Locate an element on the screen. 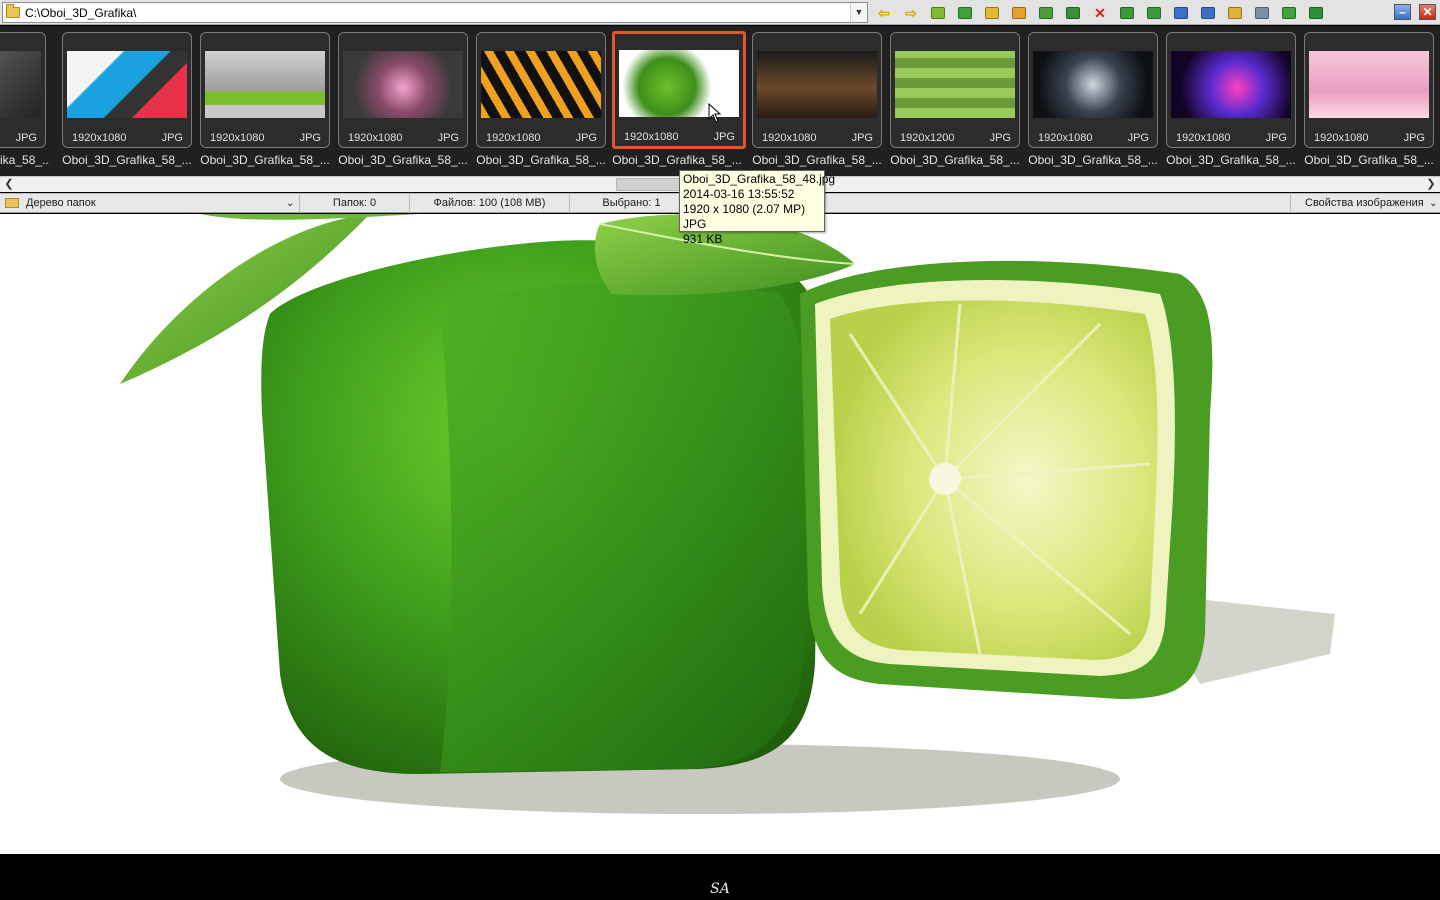  print-icon is located at coordinates (1262, 13).